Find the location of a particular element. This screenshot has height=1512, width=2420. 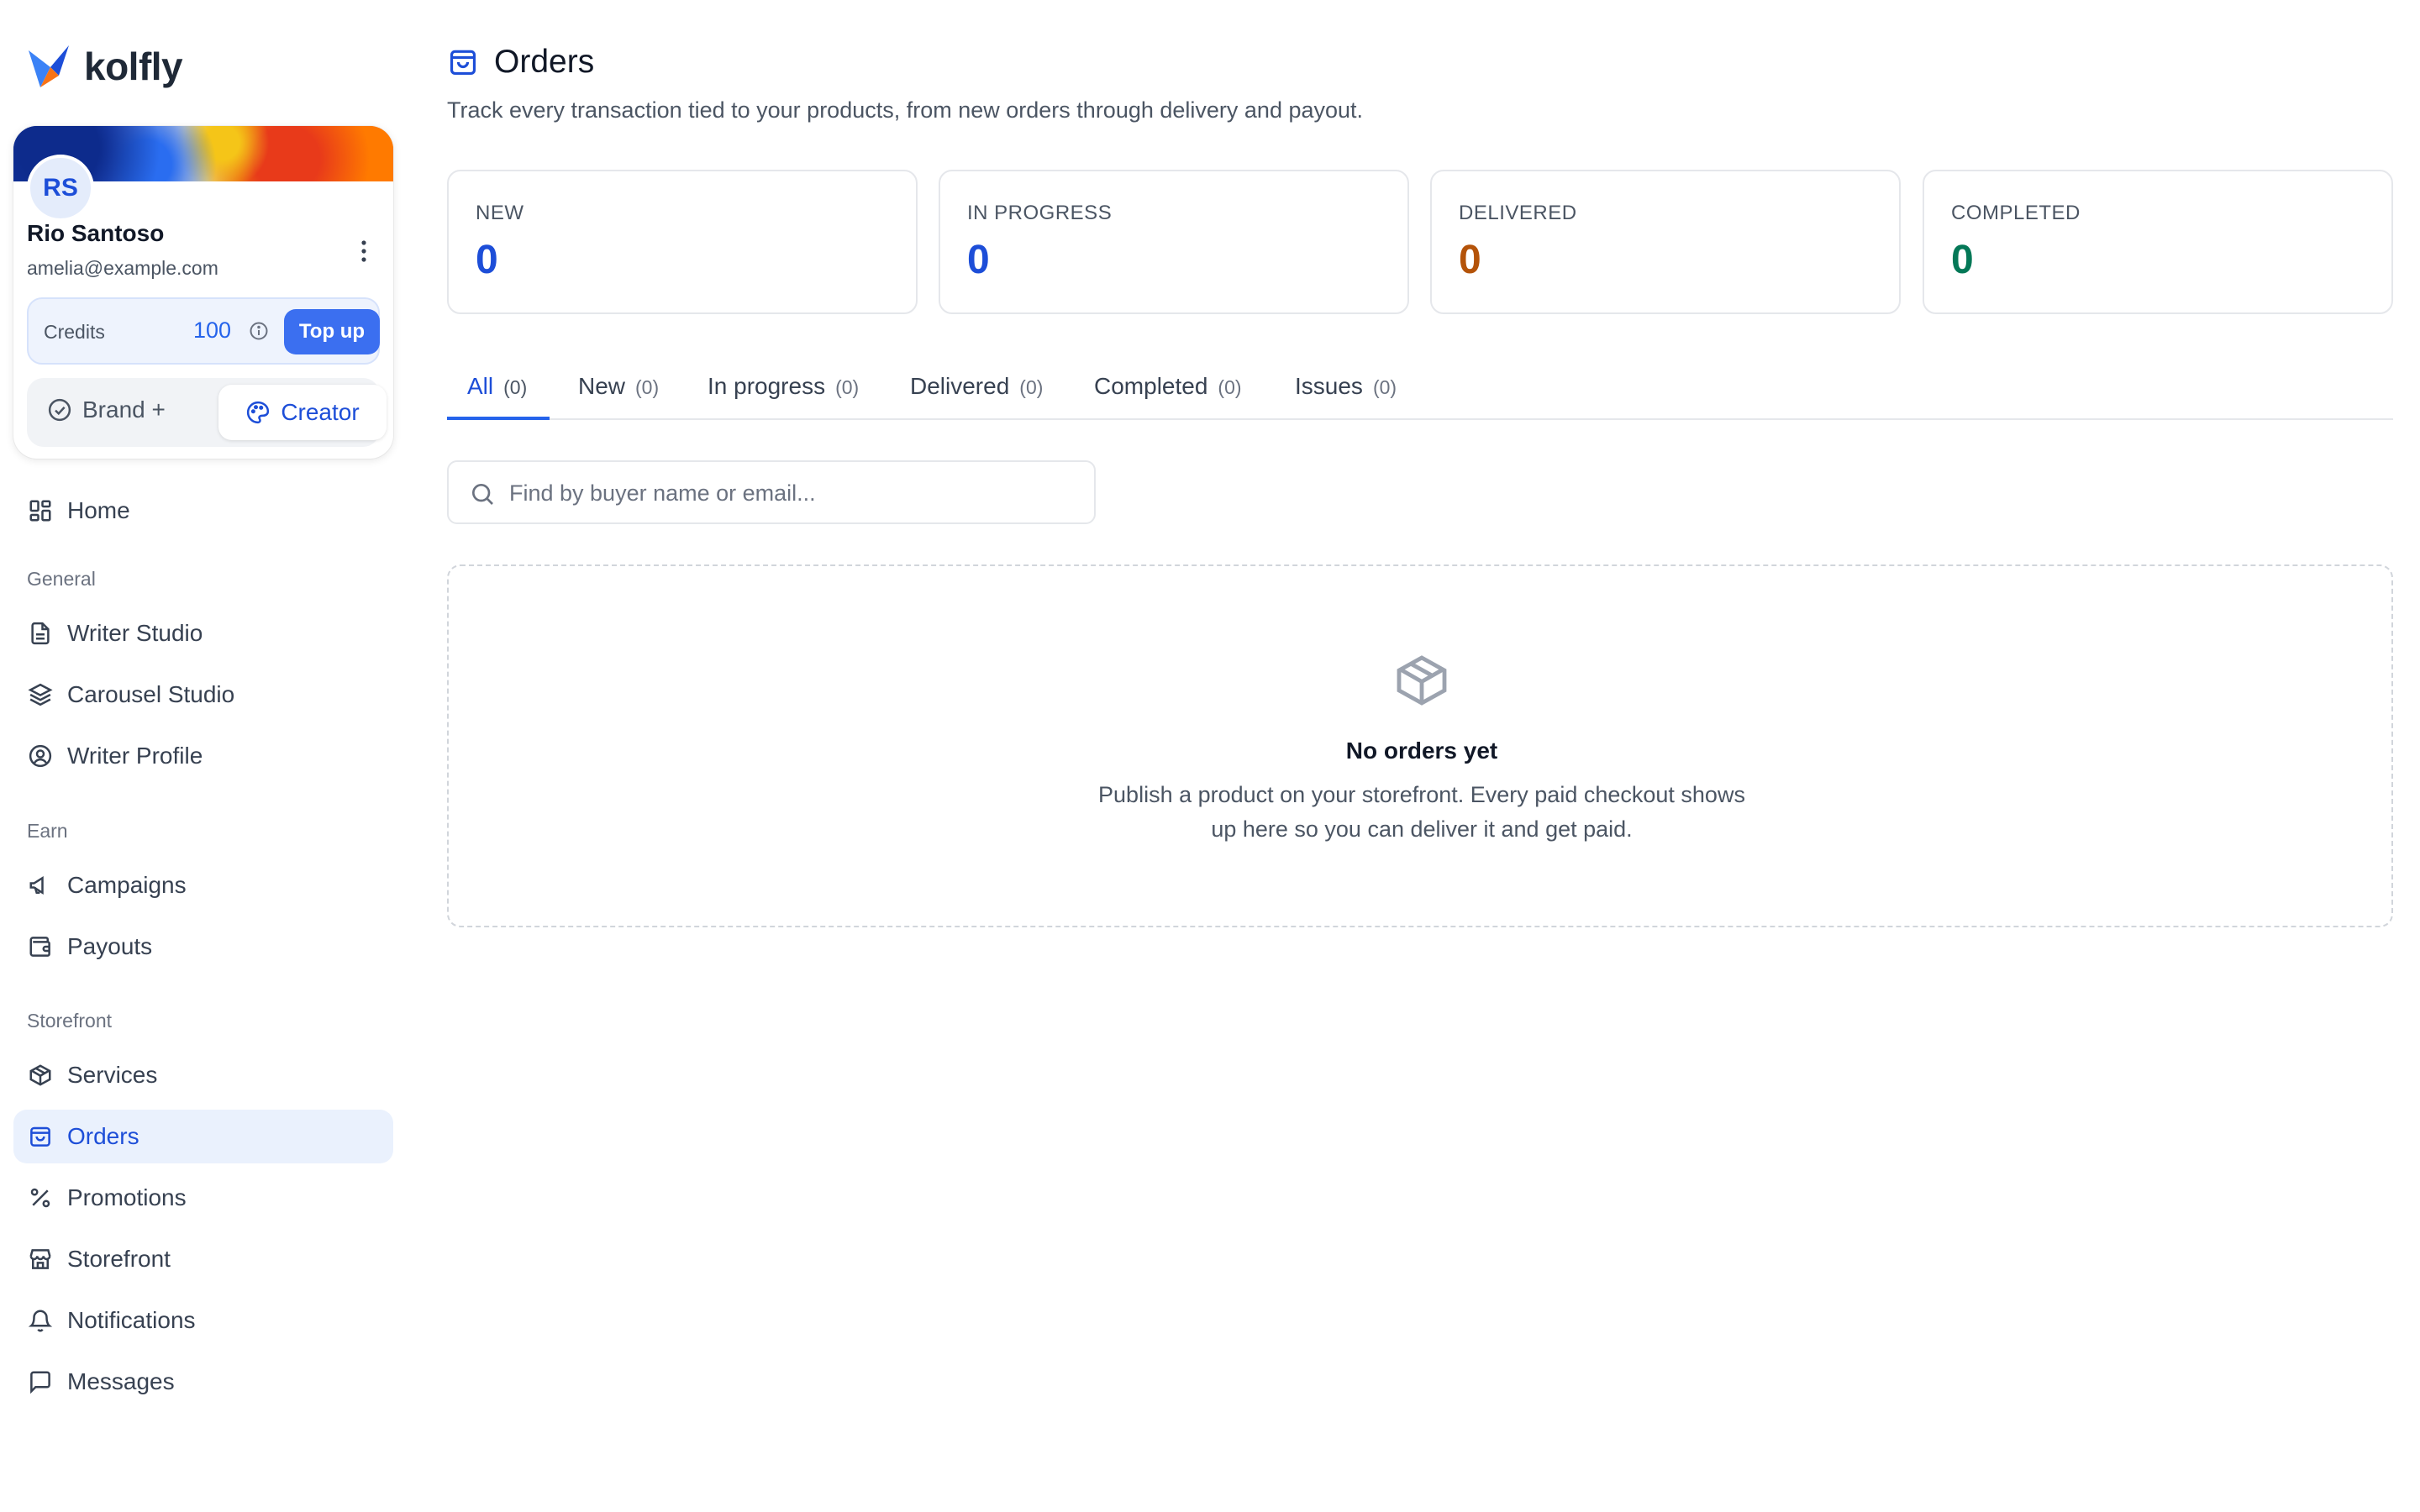

wallet-icon is located at coordinates (40, 946).